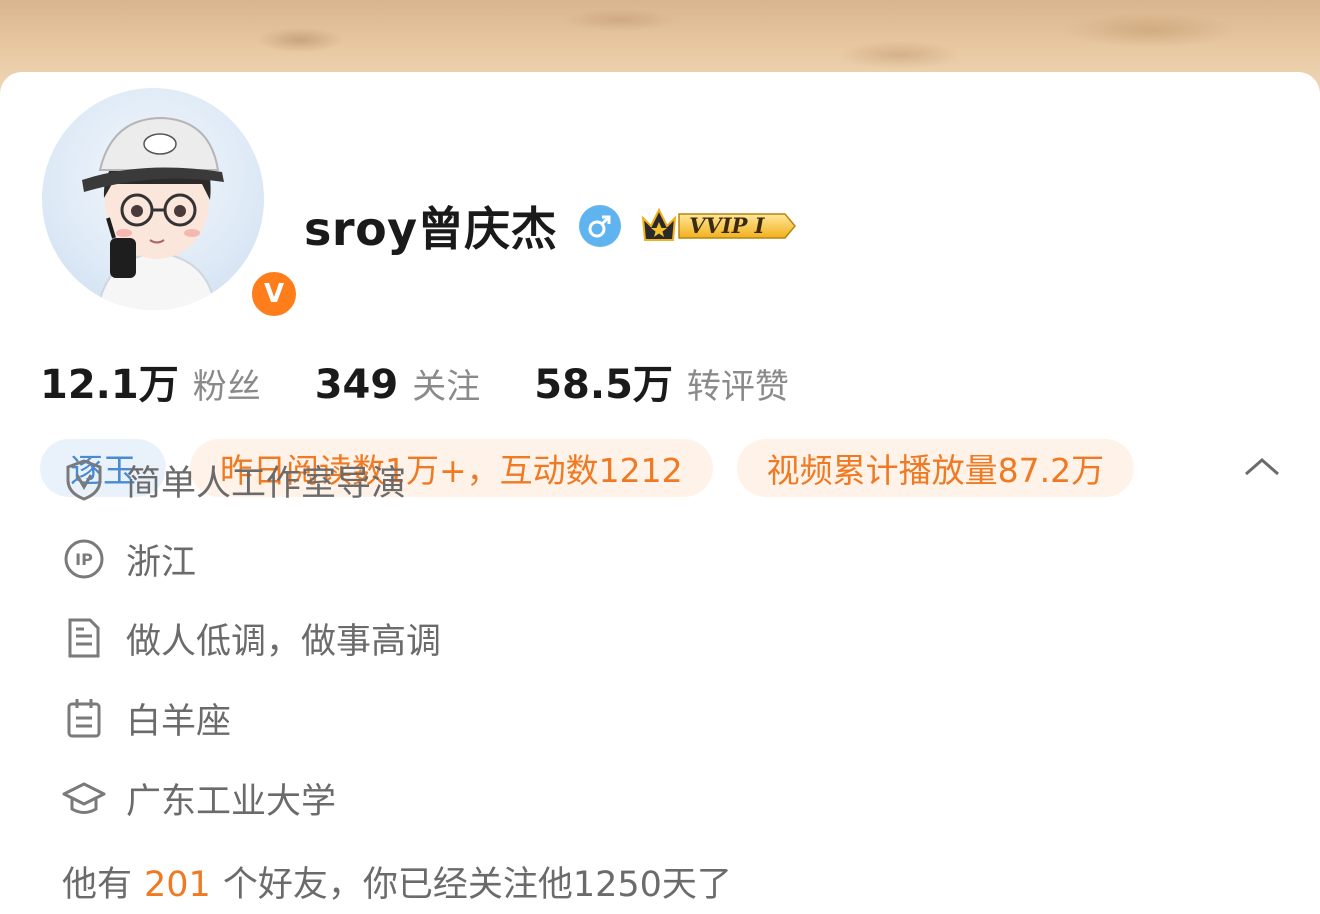 The height and width of the screenshot is (914, 1320). What do you see at coordinates (84, 798) in the screenshot?
I see `graduation-cap-icon` at bounding box center [84, 798].